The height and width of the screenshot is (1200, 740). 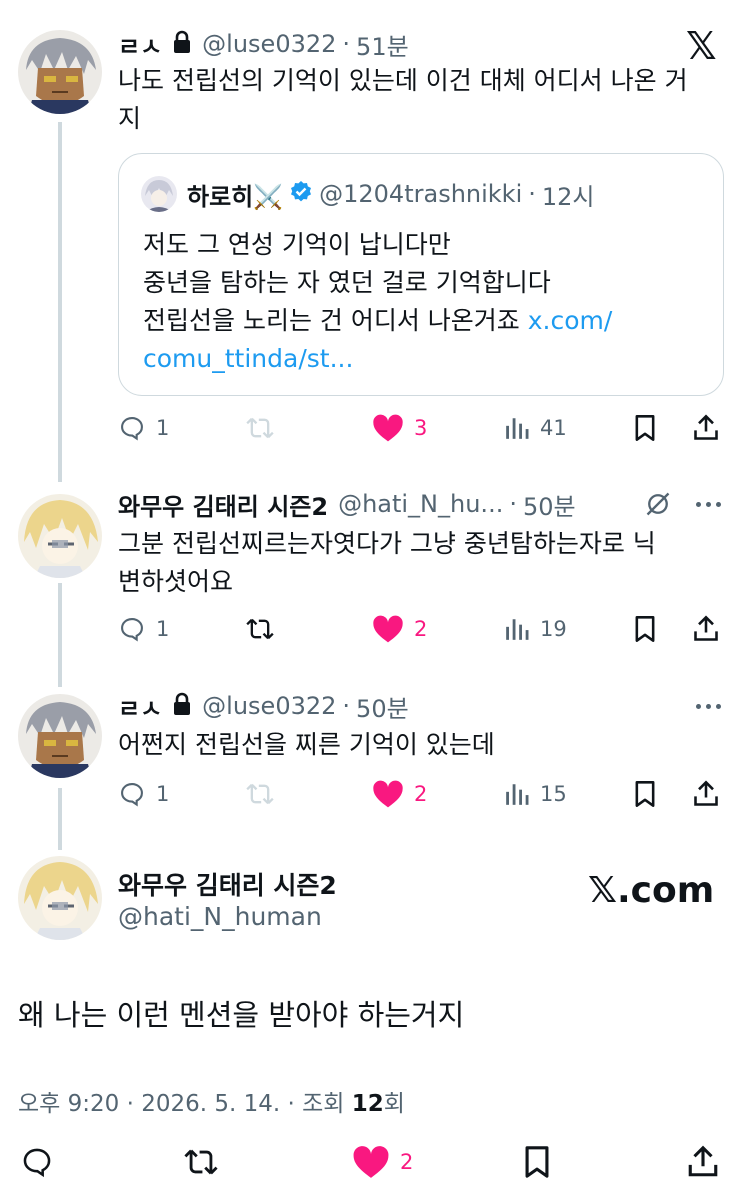 I want to click on quote-text-line: 중년을 탐하는 자 였던 걸로 기억합니다, so click(x=347, y=282).